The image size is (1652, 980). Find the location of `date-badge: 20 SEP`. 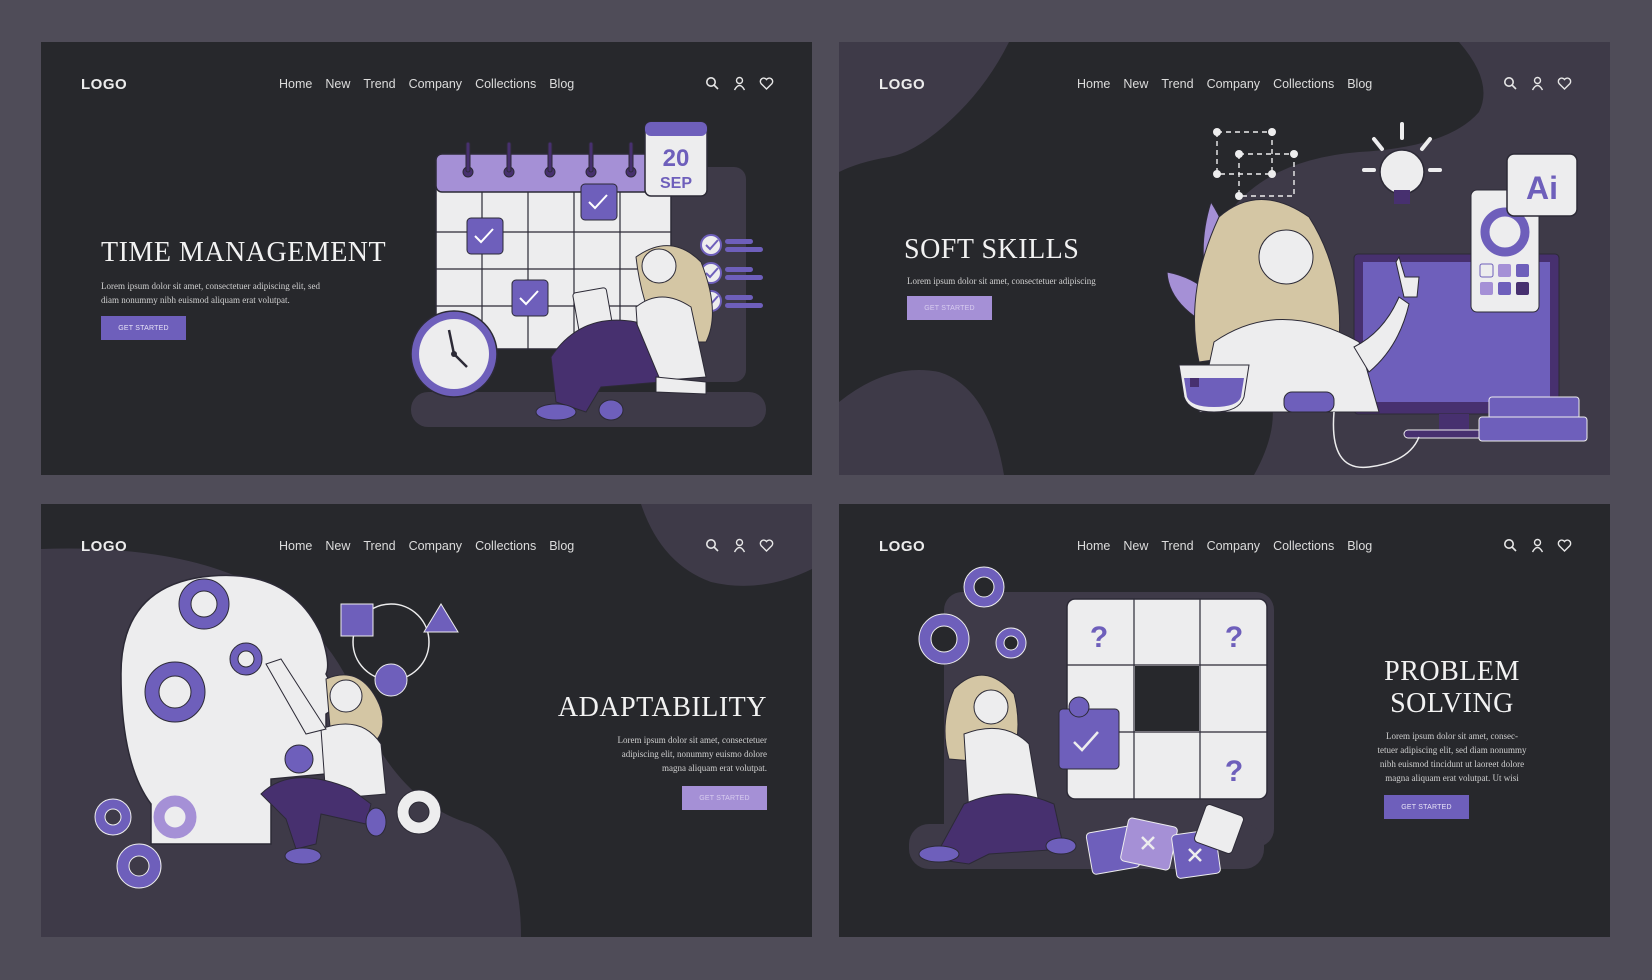

date-badge: 20 SEP is located at coordinates (676, 159).